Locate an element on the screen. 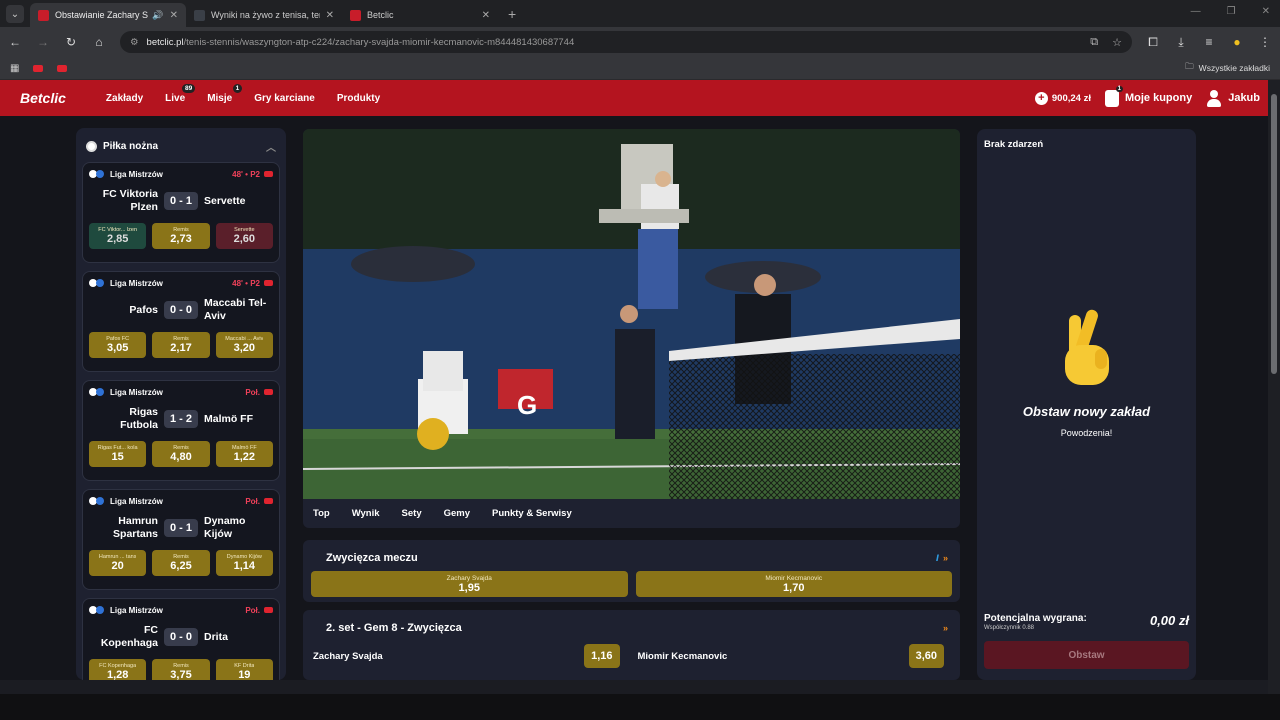 Image resolution: width=1280 pixels, height=720 pixels. nav-gry-karciane: Gry karciane is located at coordinates (284, 98).